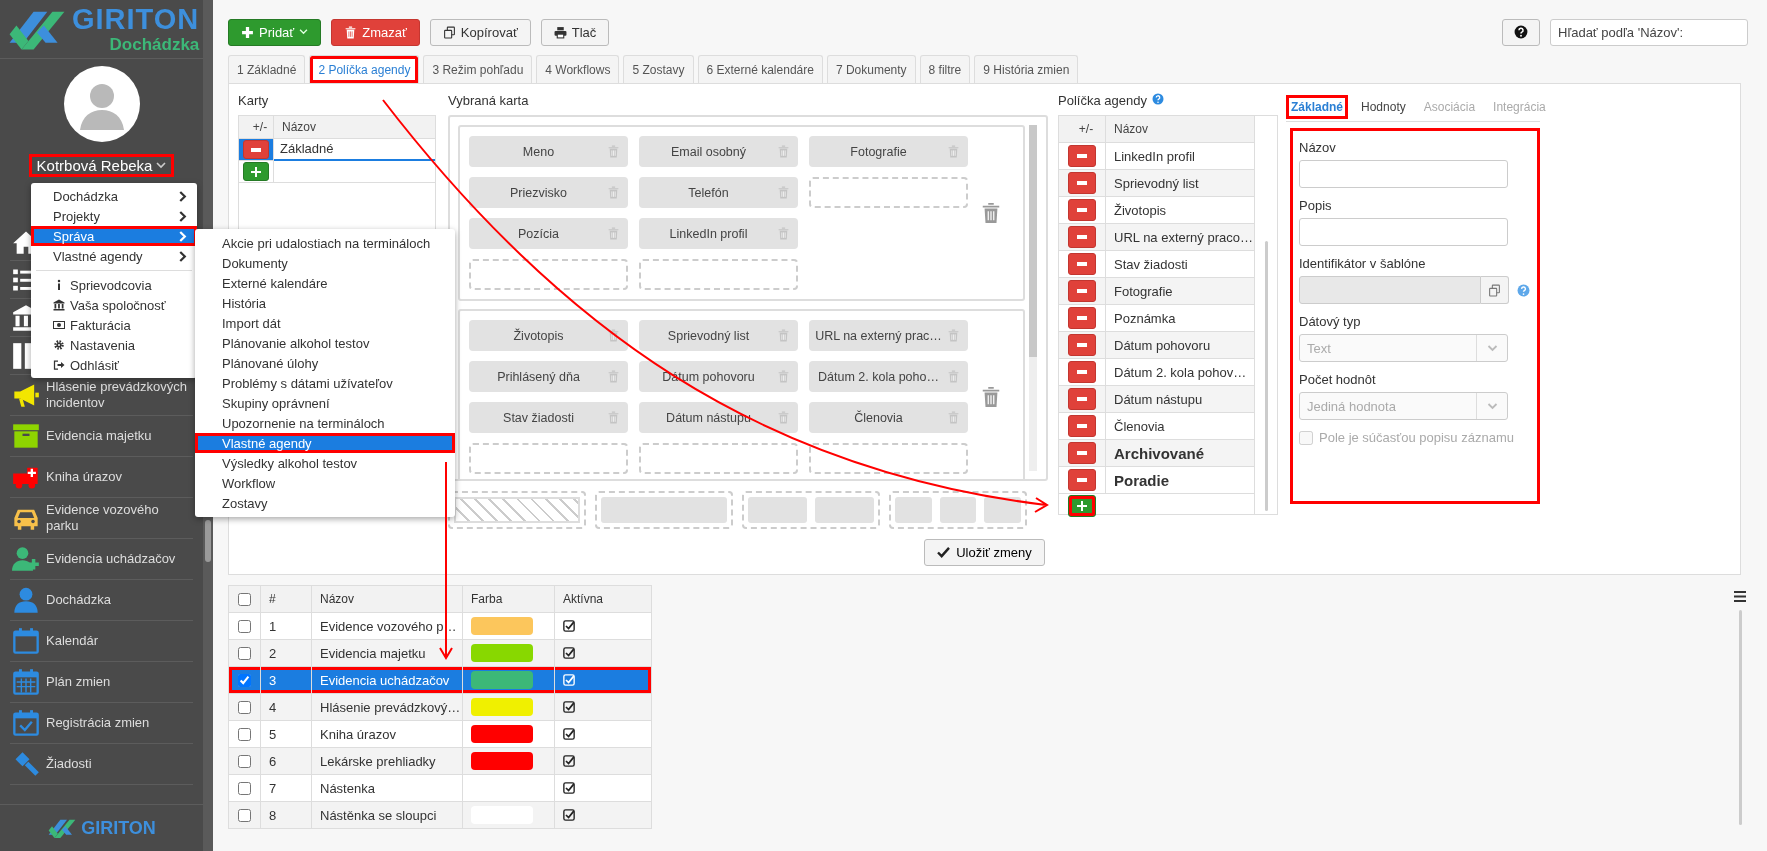  What do you see at coordinates (548, 376) in the screenshot?
I see `field-chip: Prihlásený dňa` at bounding box center [548, 376].